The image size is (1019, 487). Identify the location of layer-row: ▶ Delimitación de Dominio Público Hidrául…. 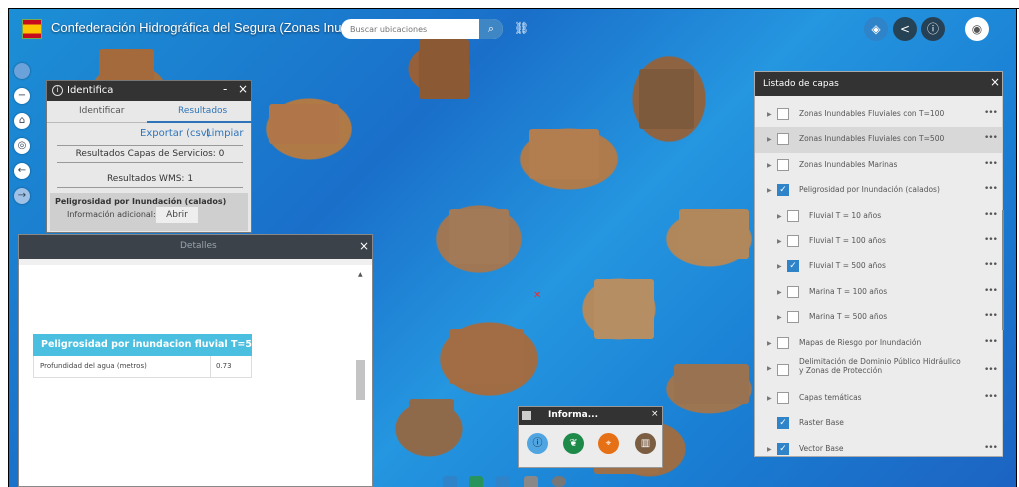
(878, 371).